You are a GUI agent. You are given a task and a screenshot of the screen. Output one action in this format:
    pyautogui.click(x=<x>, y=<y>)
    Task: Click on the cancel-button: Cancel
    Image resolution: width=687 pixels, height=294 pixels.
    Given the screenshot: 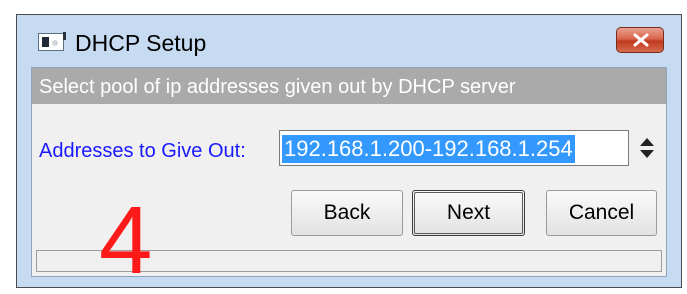 What is the action you would take?
    pyautogui.click(x=601, y=213)
    